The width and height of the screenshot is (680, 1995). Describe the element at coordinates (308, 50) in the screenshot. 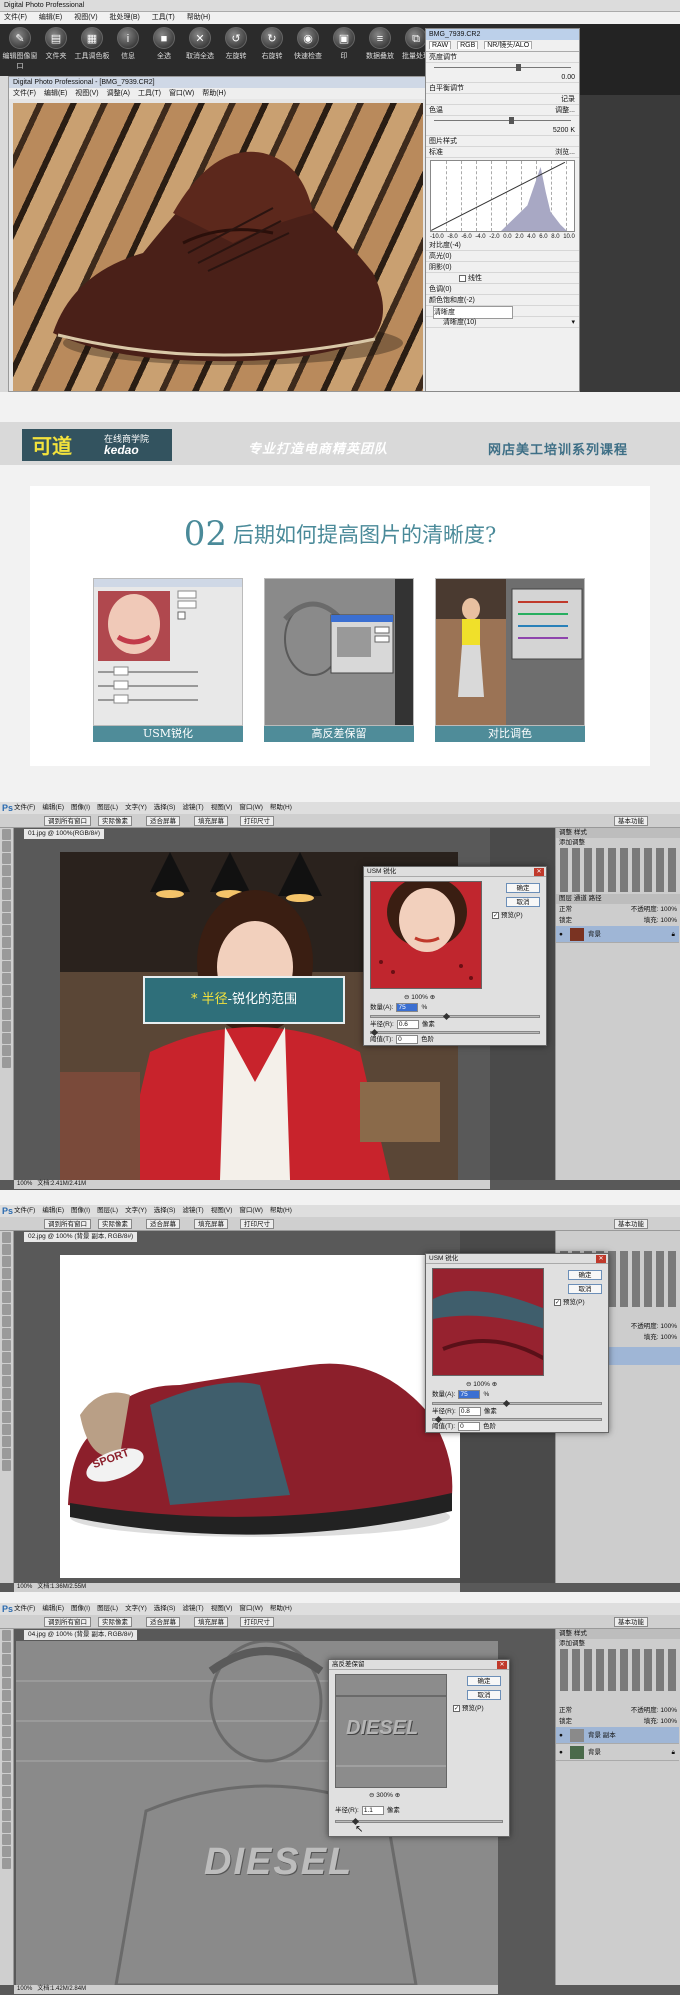

I see `toolbar-quick-check-button: ◉ 快速检查` at that location.